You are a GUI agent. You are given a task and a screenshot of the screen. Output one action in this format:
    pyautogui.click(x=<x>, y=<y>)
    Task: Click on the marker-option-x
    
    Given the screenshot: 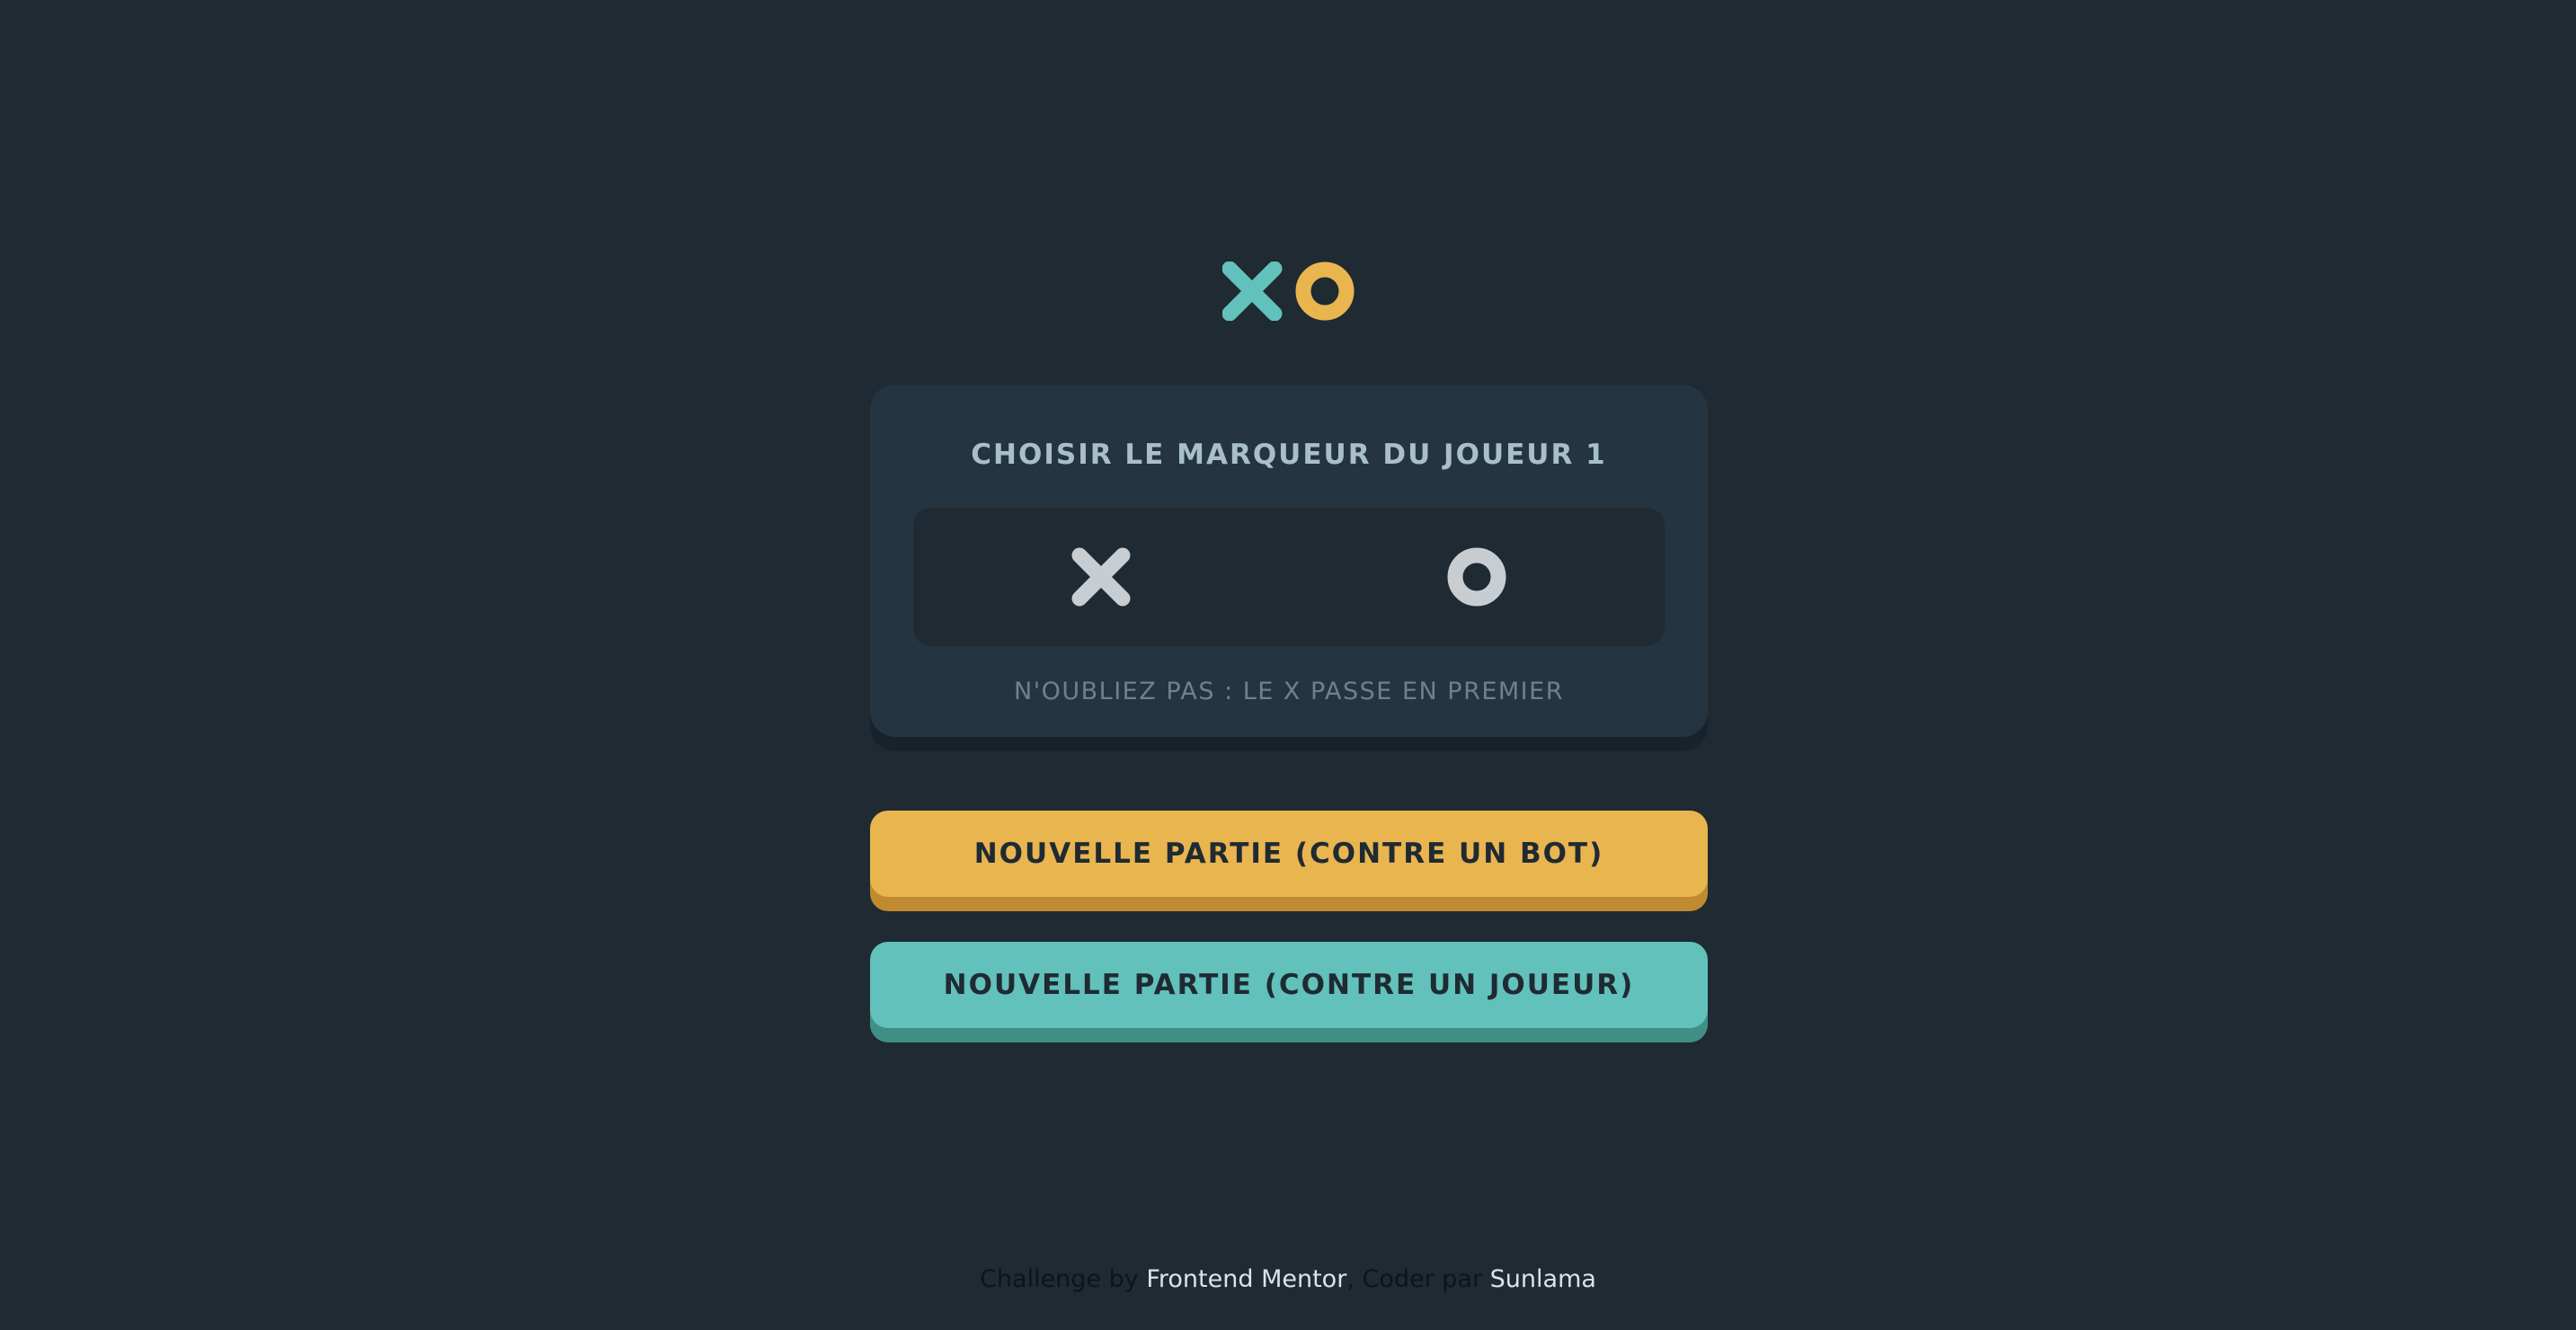 What is the action you would take?
    pyautogui.click(x=1101, y=577)
    